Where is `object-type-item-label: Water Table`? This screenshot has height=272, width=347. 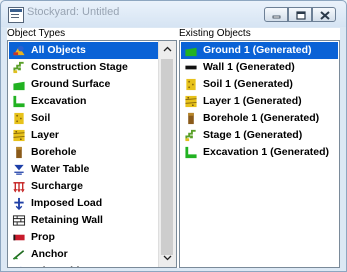
object-type-item-label: Water Table is located at coordinates (60, 169).